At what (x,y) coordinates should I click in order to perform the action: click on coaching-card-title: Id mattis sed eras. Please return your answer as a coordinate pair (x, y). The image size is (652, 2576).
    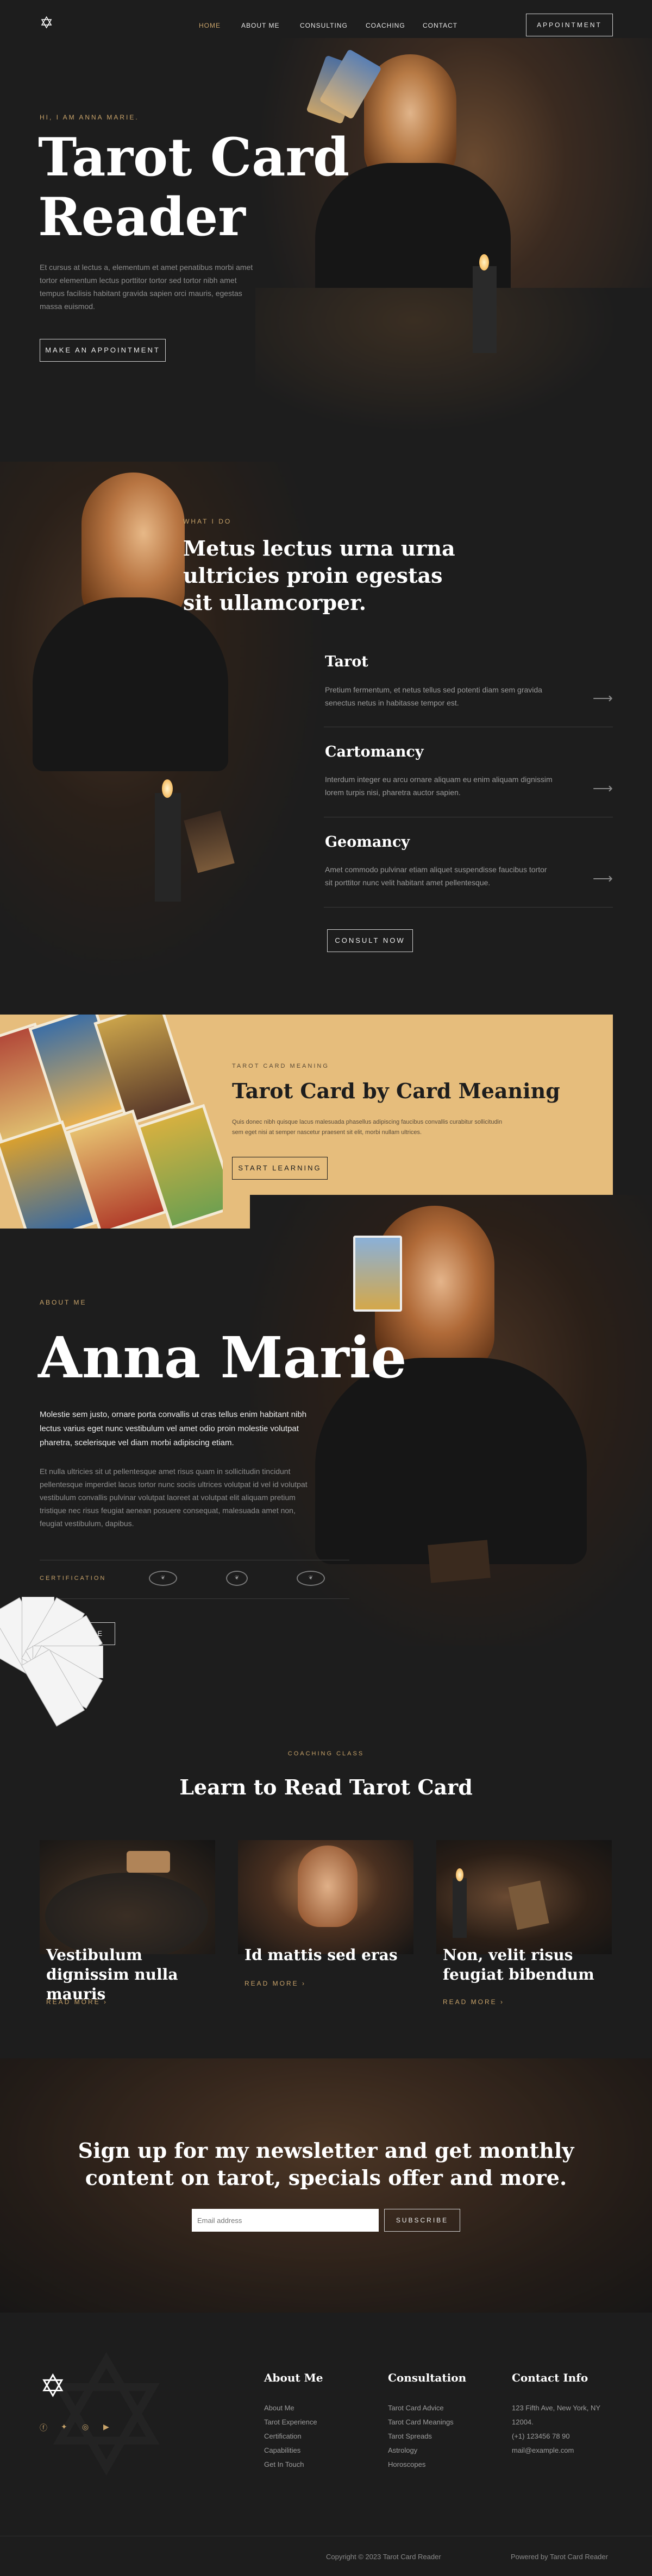
    Looking at the image, I should click on (328, 1955).